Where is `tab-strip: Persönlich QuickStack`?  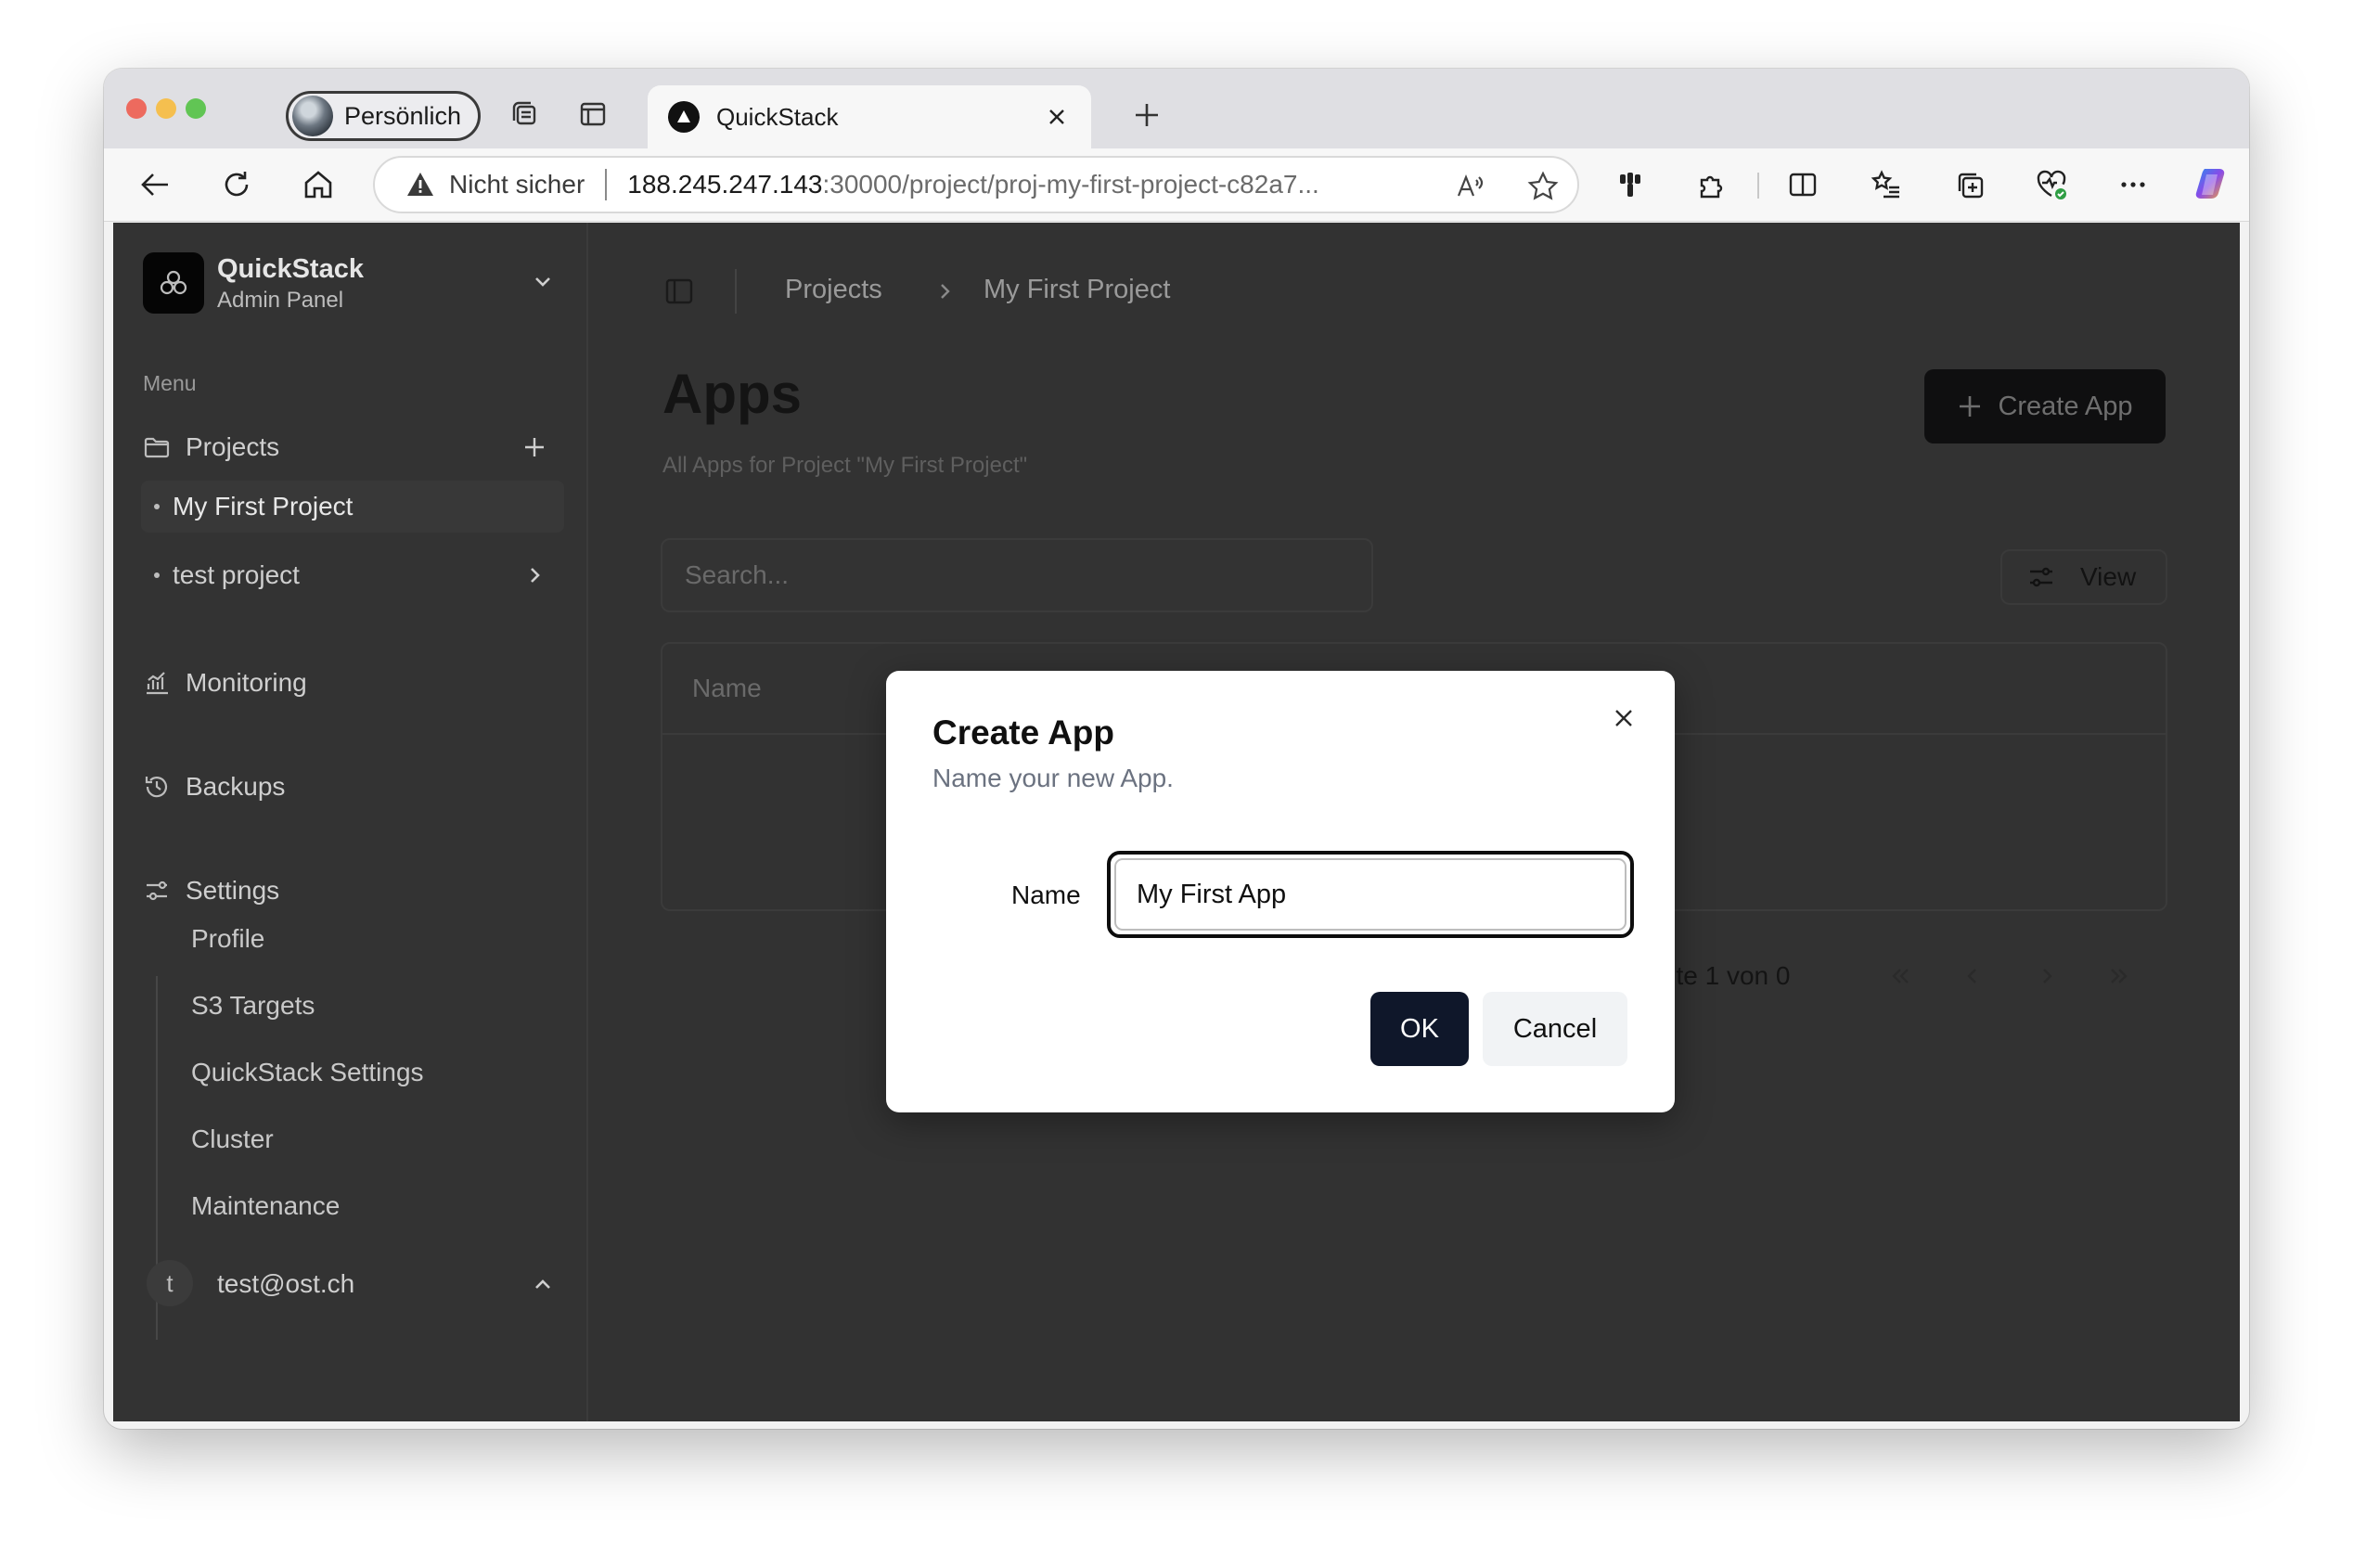 tab-strip: Persönlich QuickStack is located at coordinates (1177, 108).